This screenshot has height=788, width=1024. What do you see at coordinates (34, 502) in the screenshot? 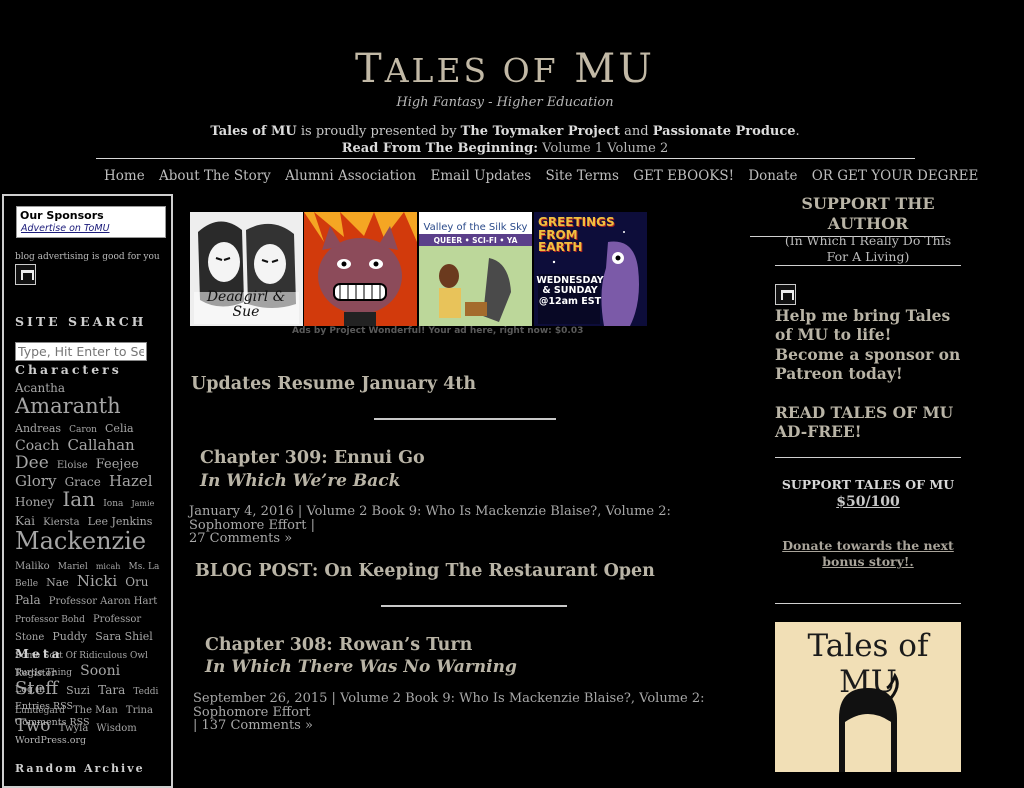
I see `character-tag: Honey` at bounding box center [34, 502].